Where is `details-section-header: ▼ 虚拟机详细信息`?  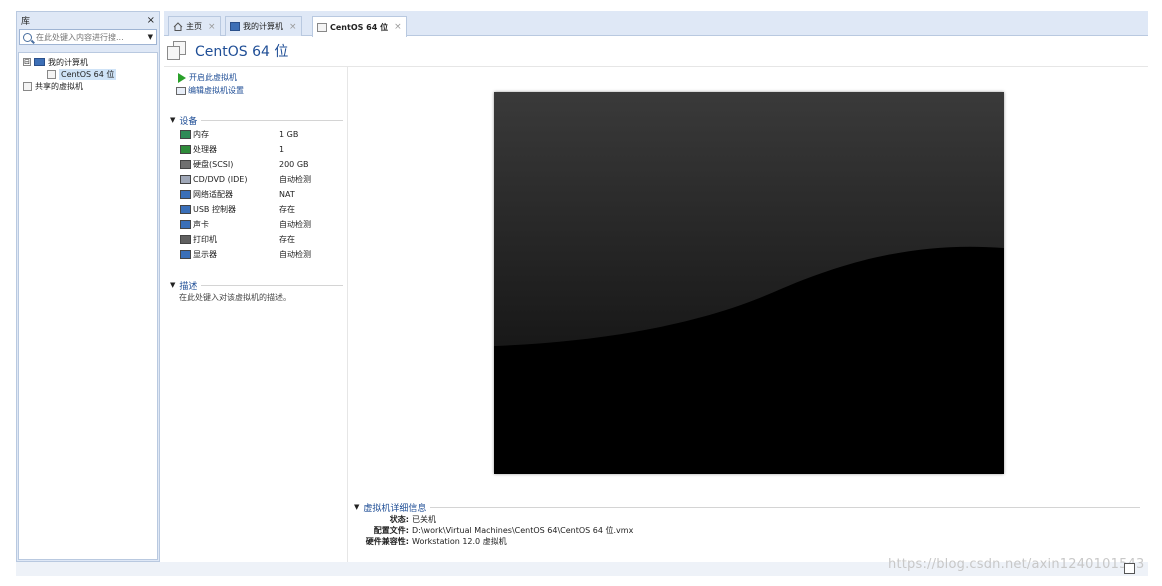 details-section-header: ▼ 虚拟机详细信息 is located at coordinates (749, 507).